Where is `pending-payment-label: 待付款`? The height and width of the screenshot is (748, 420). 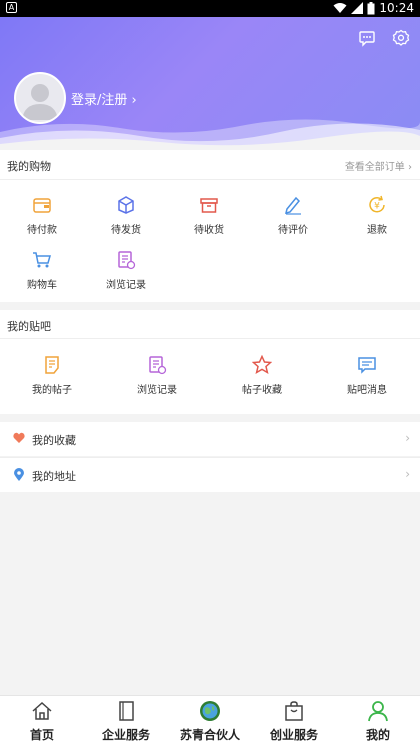 pending-payment-label: 待付款 is located at coordinates (42, 230).